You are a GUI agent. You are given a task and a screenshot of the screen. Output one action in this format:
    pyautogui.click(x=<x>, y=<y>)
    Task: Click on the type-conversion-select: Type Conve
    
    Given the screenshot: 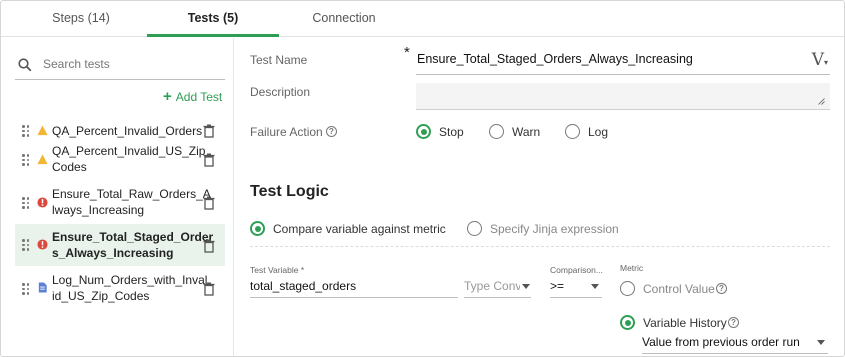 What is the action you would take?
    pyautogui.click(x=492, y=286)
    